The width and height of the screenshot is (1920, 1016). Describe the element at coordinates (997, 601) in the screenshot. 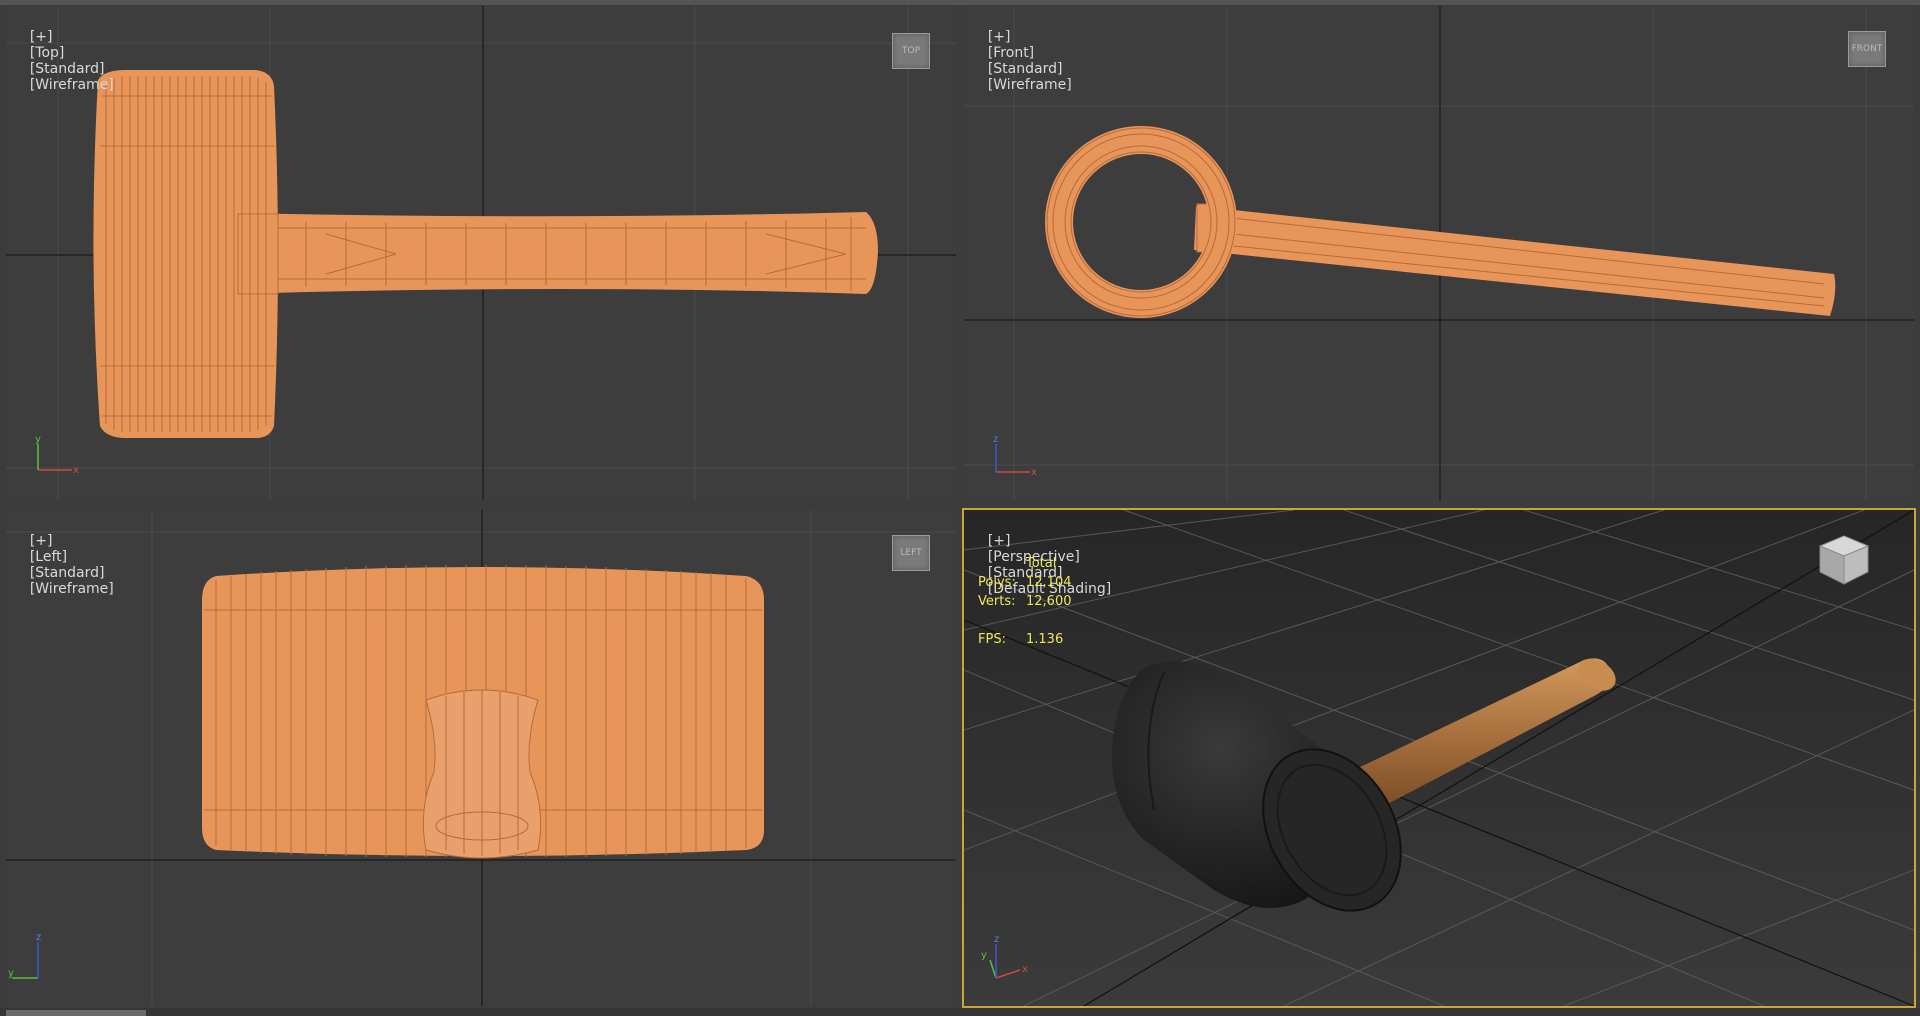

I see `stats-verts-label: Verts:` at that location.